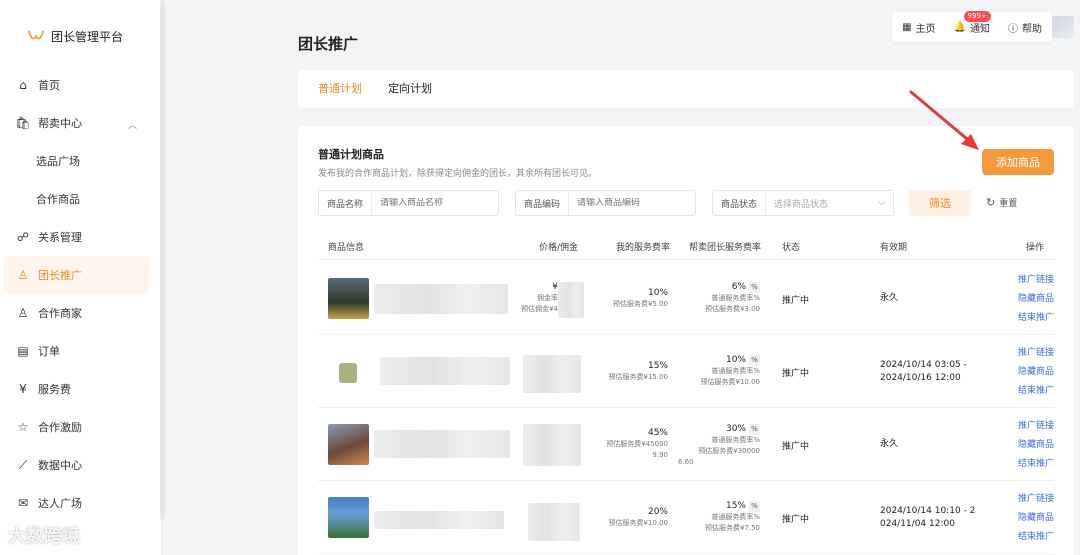 This screenshot has height=555, width=1080. What do you see at coordinates (547, 298) in the screenshot?
I see `commission-rate: 佣金率` at bounding box center [547, 298].